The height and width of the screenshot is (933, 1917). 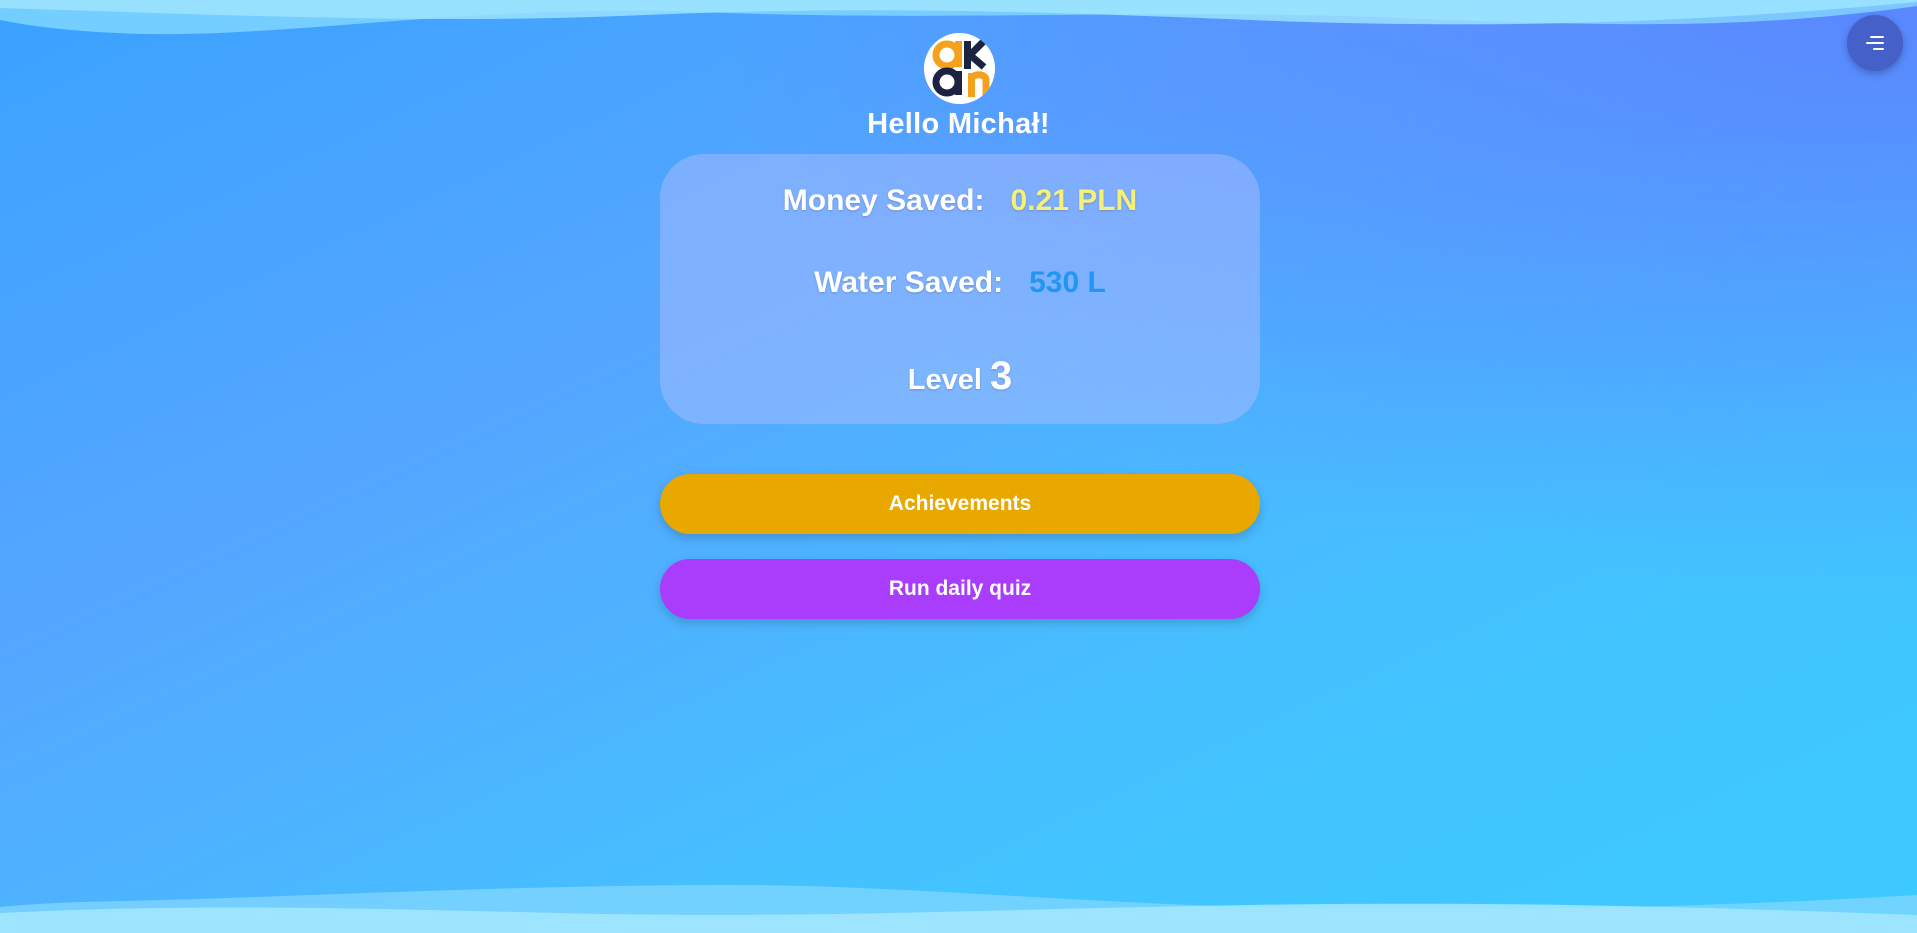 What do you see at coordinates (883, 200) in the screenshot?
I see `money-saved-label: Money Saved:` at bounding box center [883, 200].